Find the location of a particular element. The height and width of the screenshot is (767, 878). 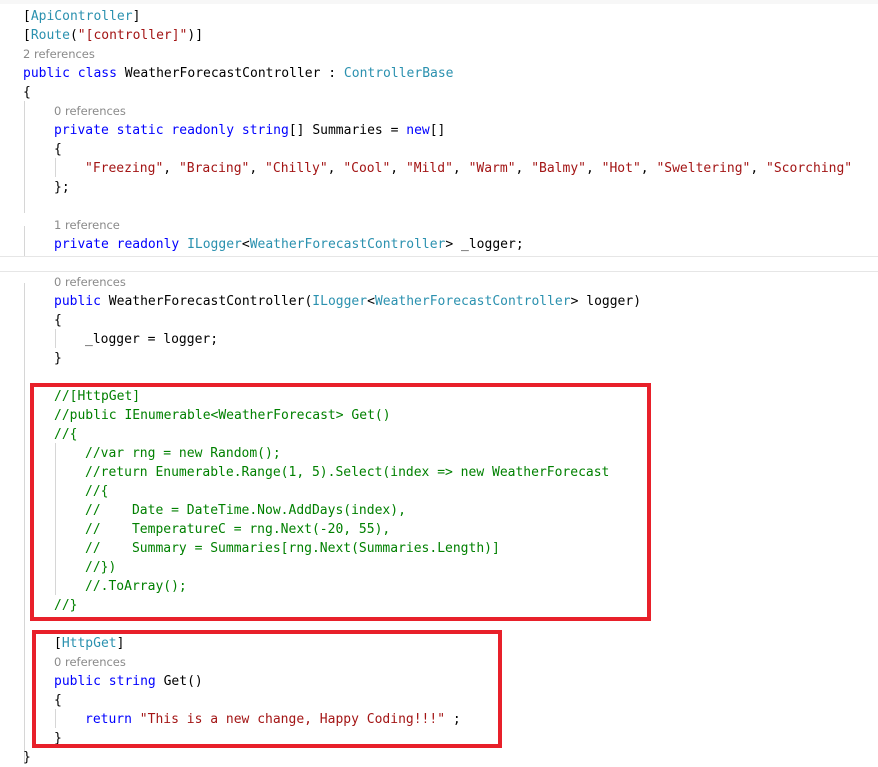

plain-token: > _logger; is located at coordinates (484, 244).